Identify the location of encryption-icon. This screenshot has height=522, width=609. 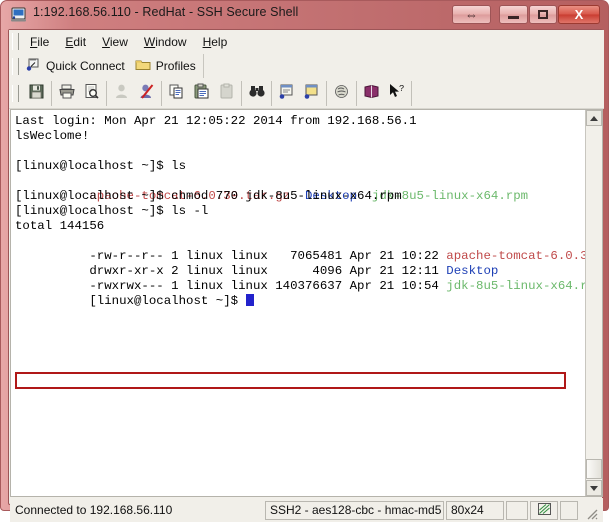
(544, 510).